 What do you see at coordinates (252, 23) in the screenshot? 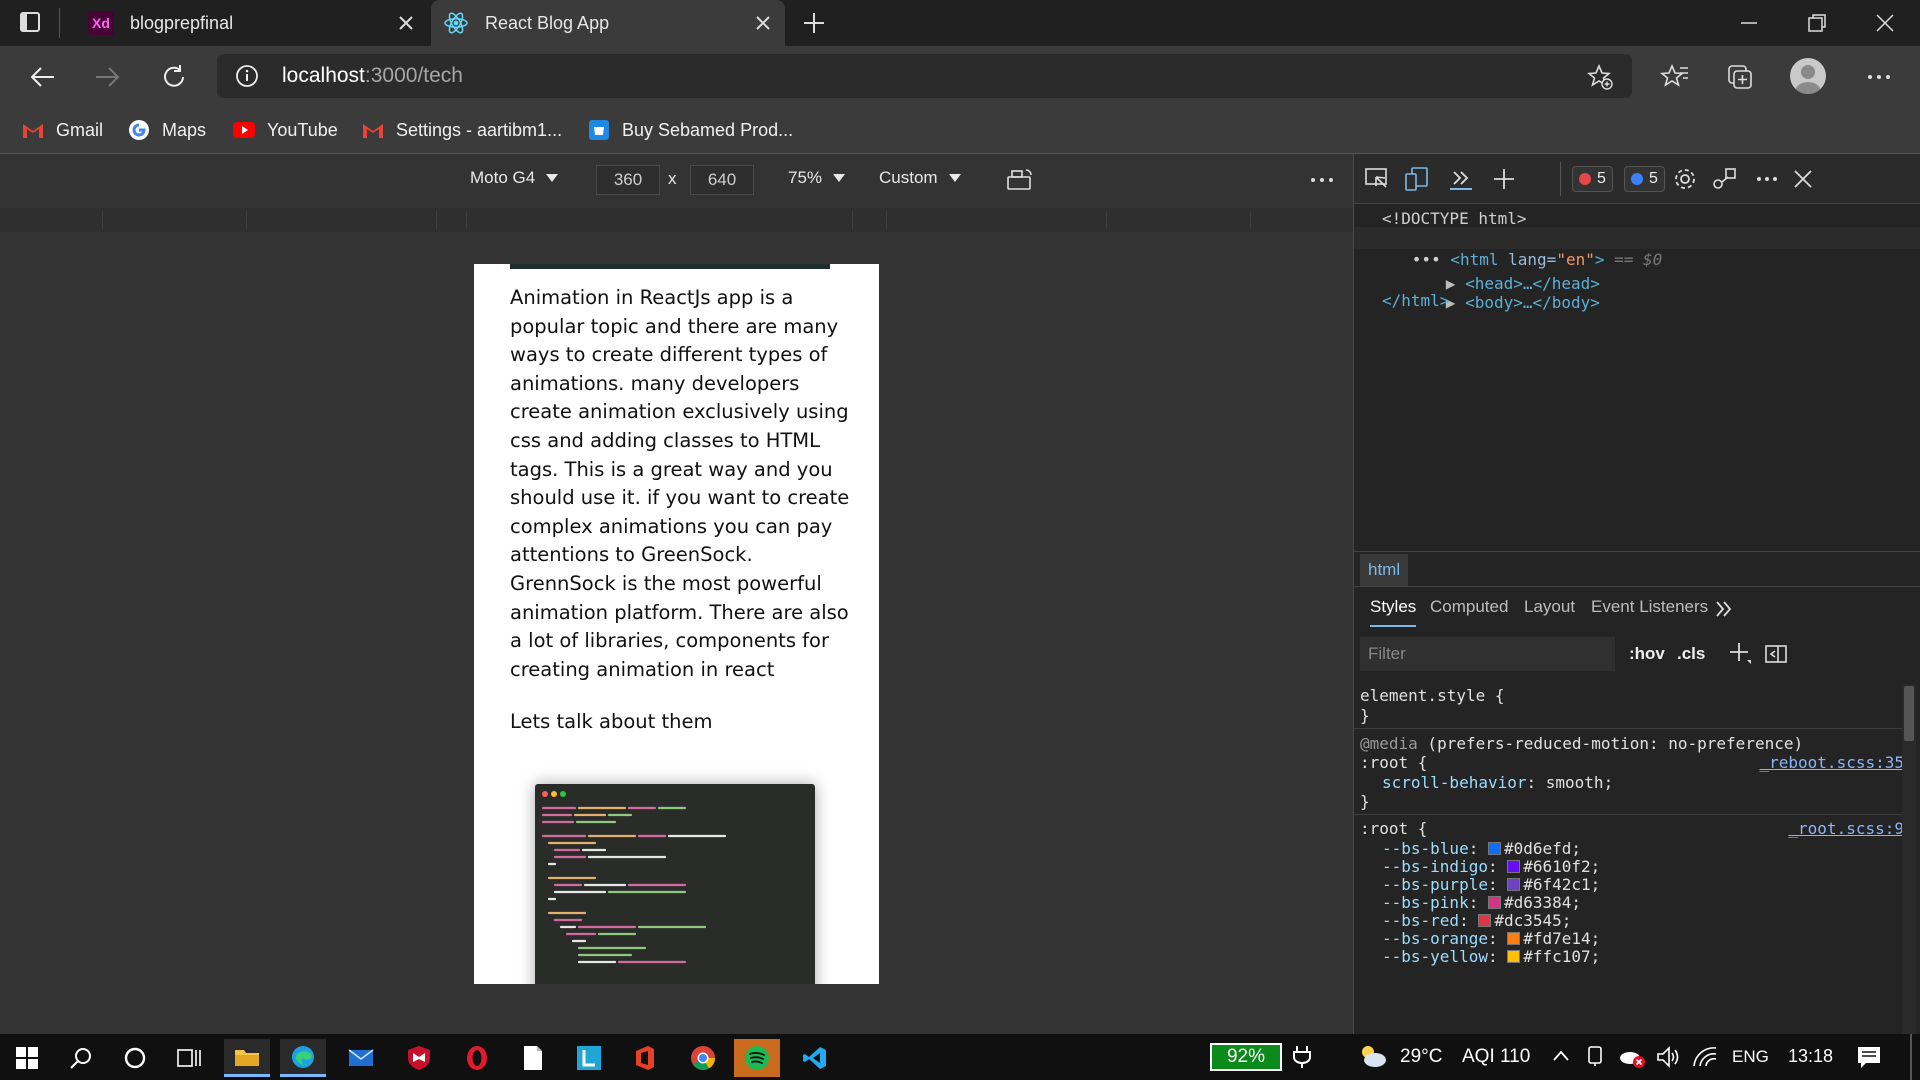
I see `tab-blogprepfinal: Xd blogprepfinal` at bounding box center [252, 23].